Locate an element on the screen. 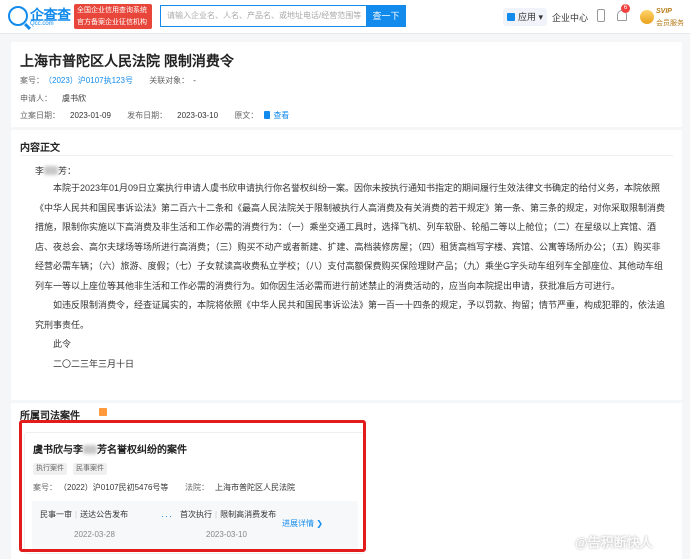 The height and width of the screenshot is (559, 690). apps-grid-icon is located at coordinates (511, 17).